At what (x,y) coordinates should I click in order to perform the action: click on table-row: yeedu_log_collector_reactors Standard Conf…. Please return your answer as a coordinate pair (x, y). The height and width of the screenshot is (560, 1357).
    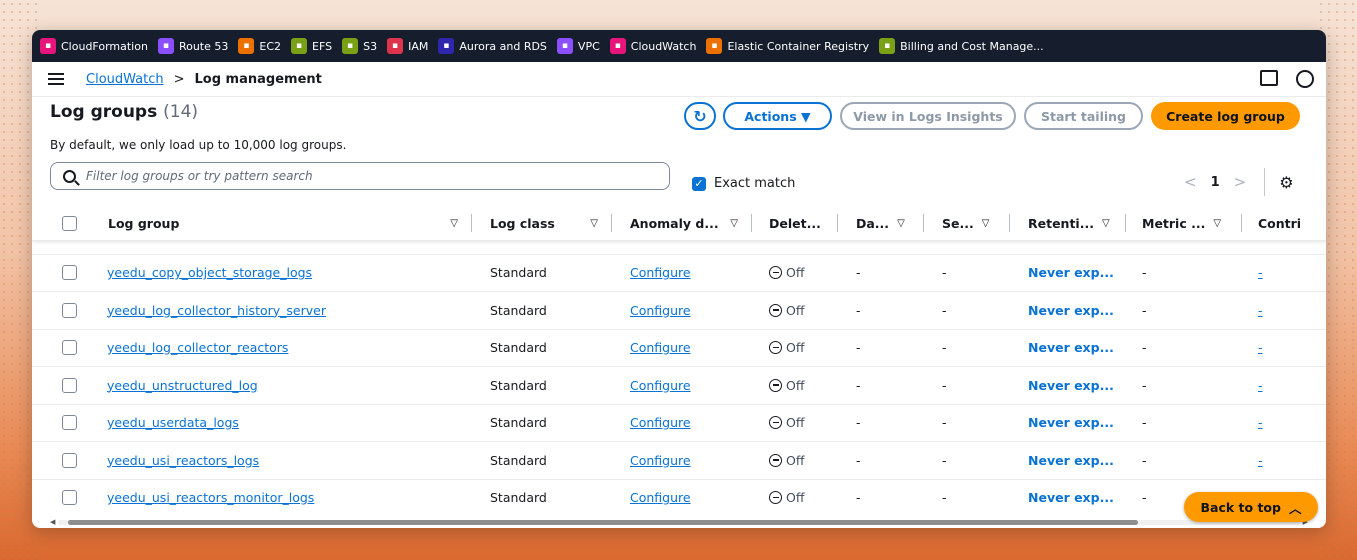
    Looking at the image, I should click on (679, 348).